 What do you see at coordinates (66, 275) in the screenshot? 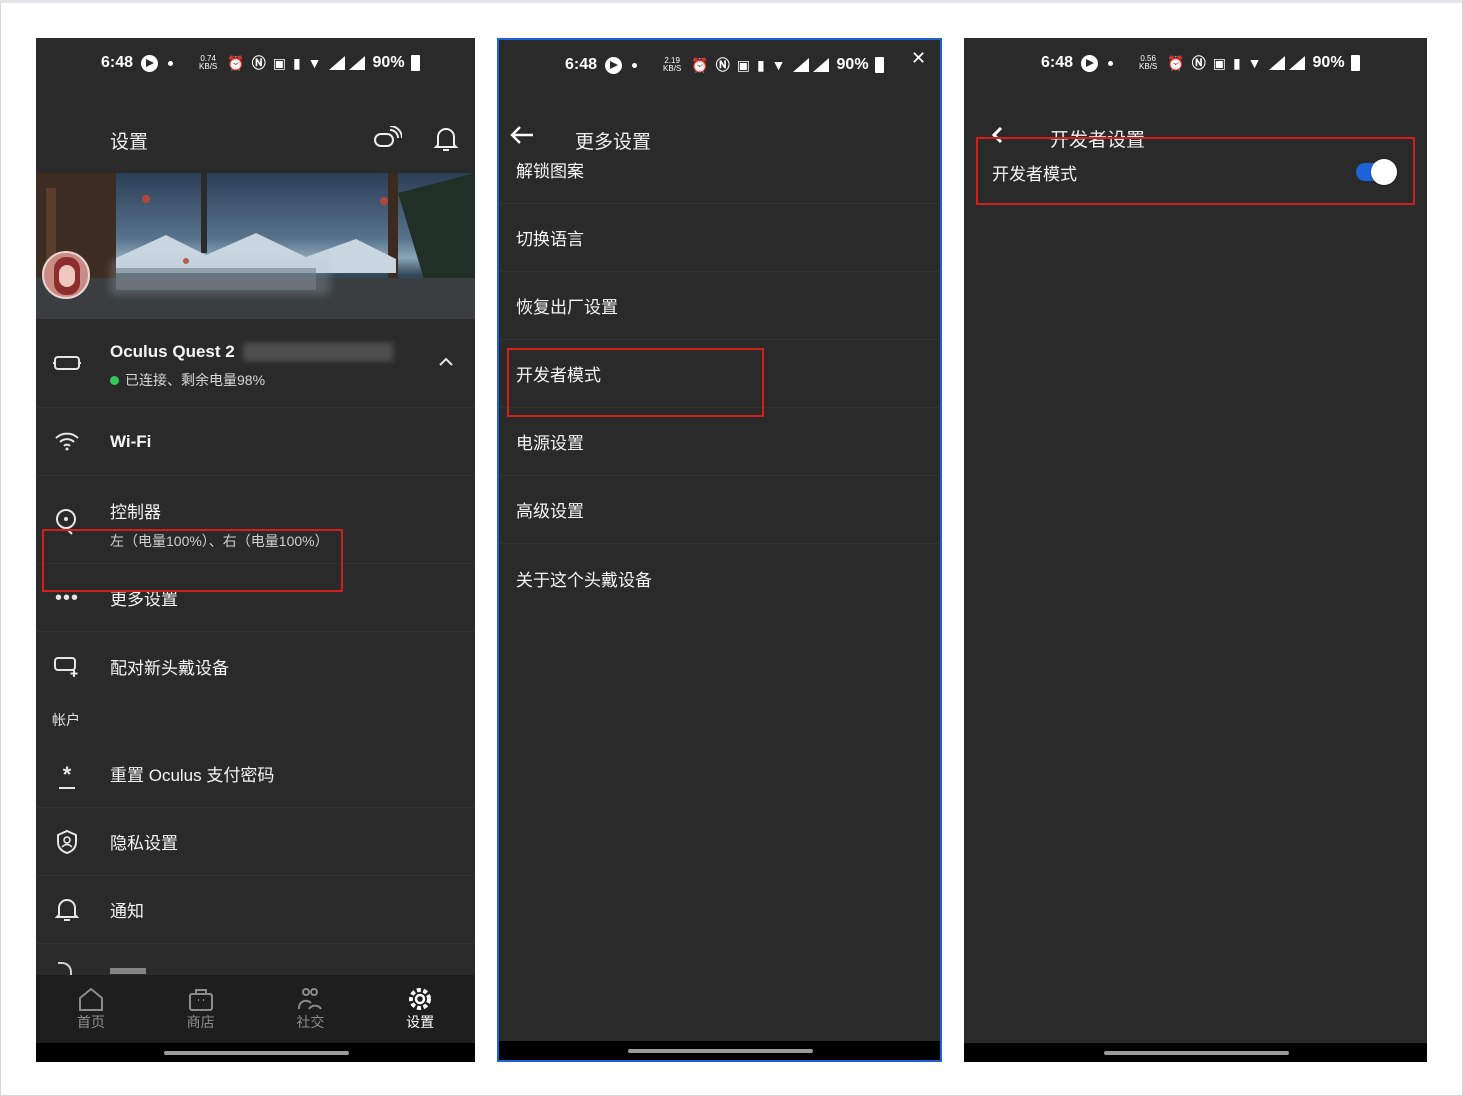
I see `avatar` at bounding box center [66, 275].